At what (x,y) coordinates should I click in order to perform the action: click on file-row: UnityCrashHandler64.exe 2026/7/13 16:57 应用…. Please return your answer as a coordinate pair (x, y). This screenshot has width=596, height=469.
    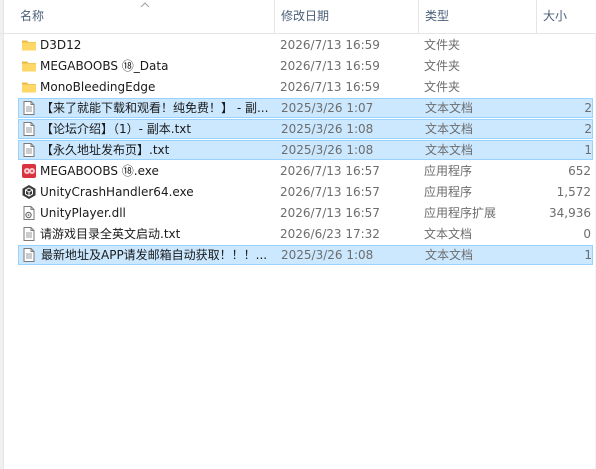
    Looking at the image, I should click on (305, 192).